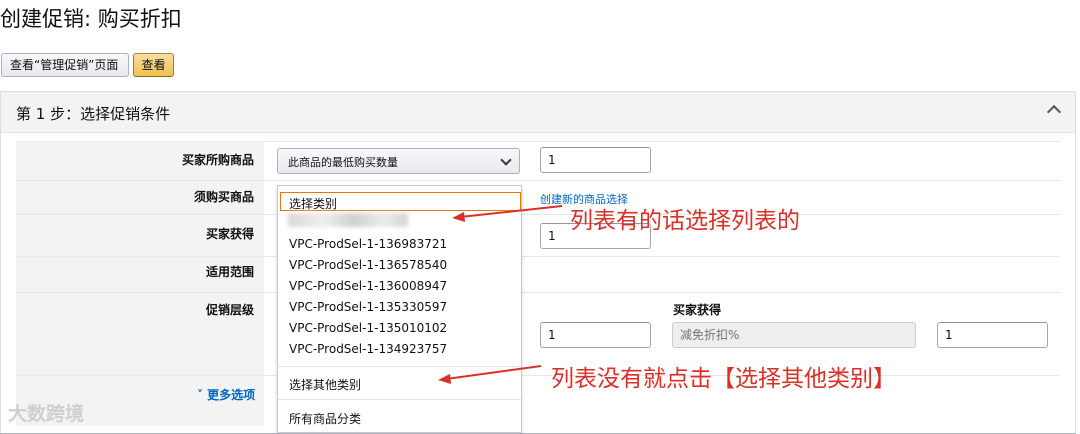 The height and width of the screenshot is (434, 1080). I want to click on watermark: 大数跨境, so click(46, 414).